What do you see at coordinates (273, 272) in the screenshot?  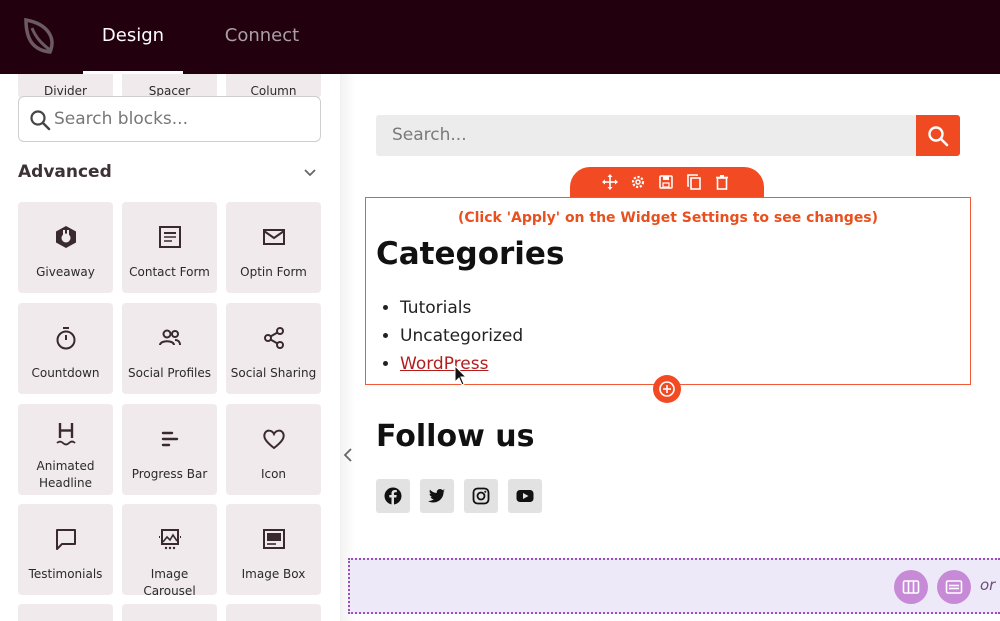 I see `block-label: Optin Form` at bounding box center [273, 272].